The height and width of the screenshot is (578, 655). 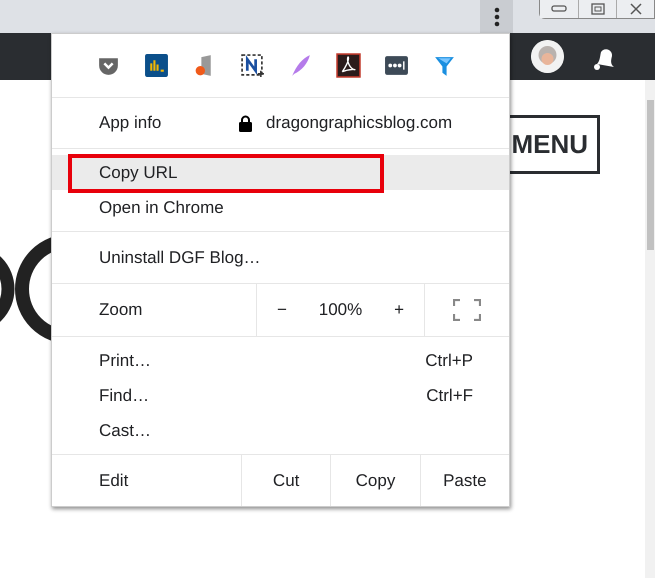 I want to click on menu-item: Find… Ctrl+F, so click(x=280, y=395).